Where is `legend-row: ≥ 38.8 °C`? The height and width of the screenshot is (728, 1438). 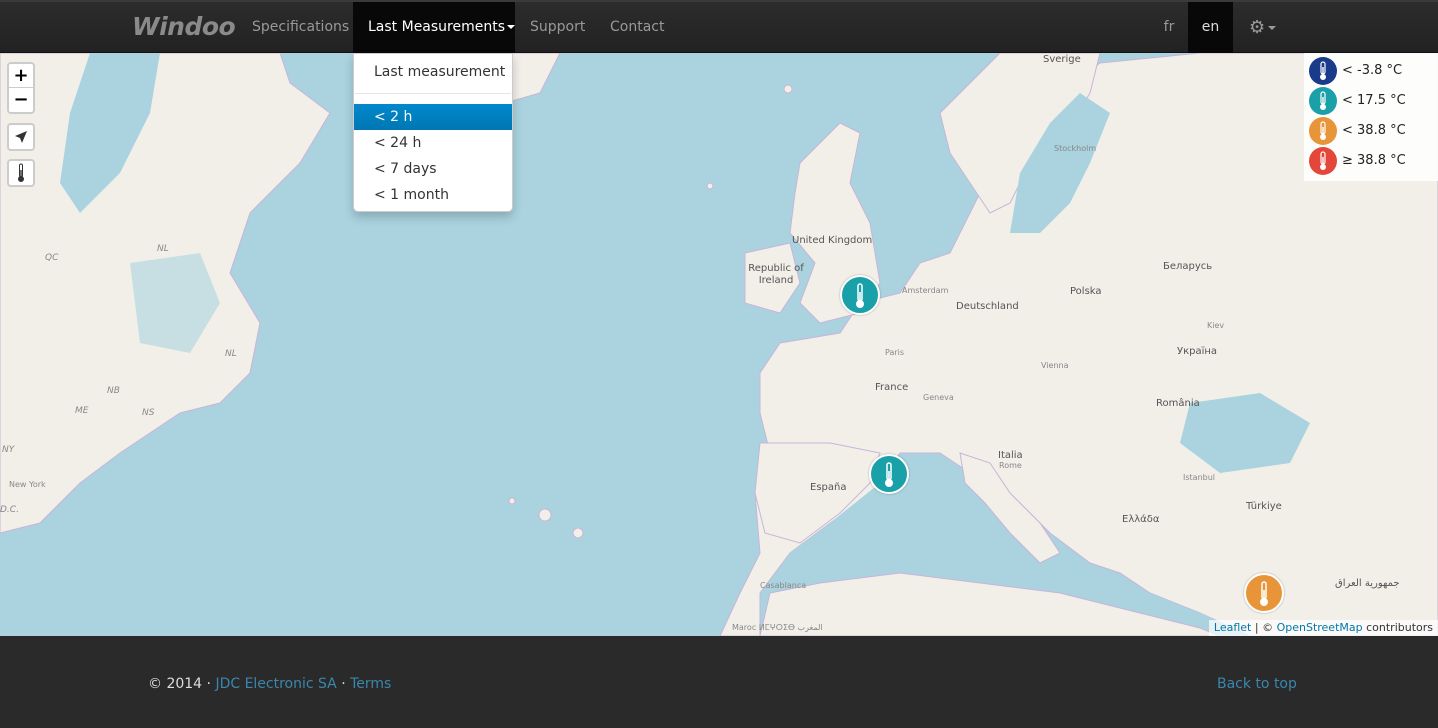 legend-row: ≥ 38.8 °C is located at coordinates (1373, 162).